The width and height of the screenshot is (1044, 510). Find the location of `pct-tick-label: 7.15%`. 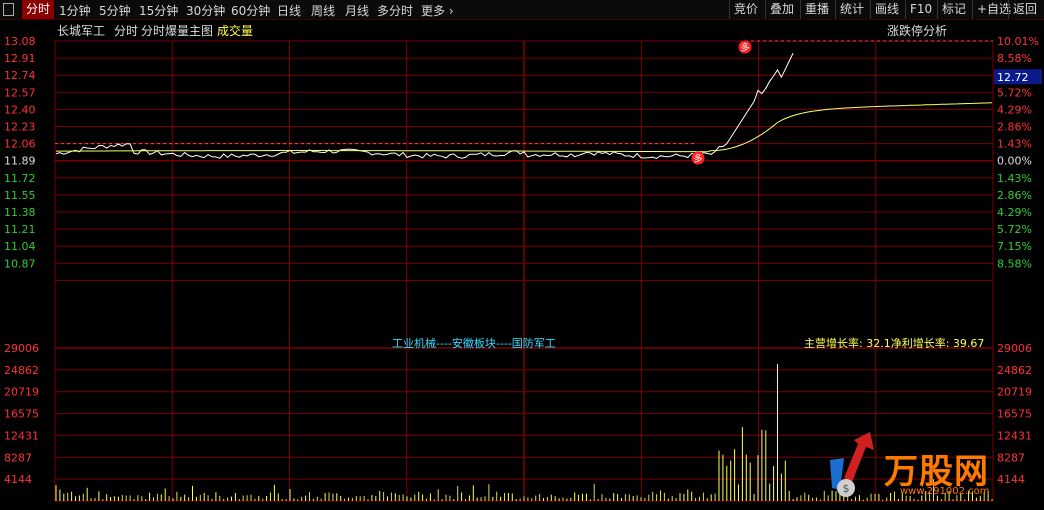

pct-tick-label: 7.15% is located at coordinates (1014, 246).